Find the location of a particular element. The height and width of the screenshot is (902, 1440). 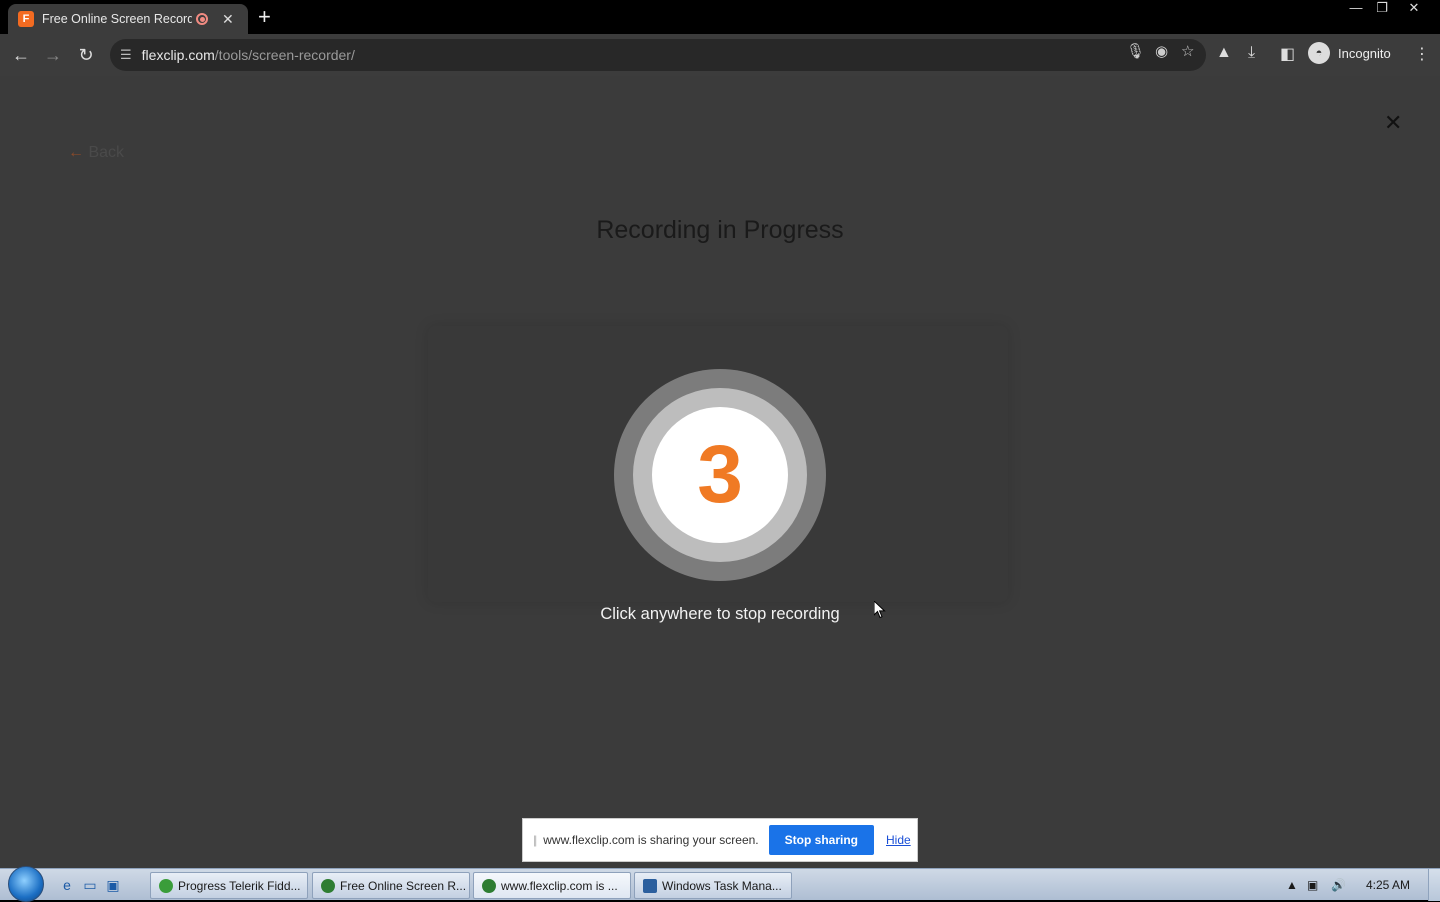

volume-icon: 🔊 is located at coordinates (1338, 885).